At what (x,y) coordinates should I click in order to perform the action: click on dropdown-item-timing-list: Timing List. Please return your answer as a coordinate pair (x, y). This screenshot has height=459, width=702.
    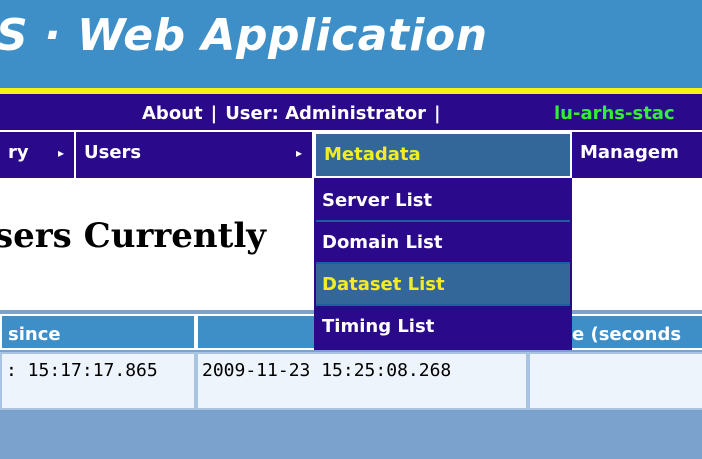
    Looking at the image, I should click on (443, 327).